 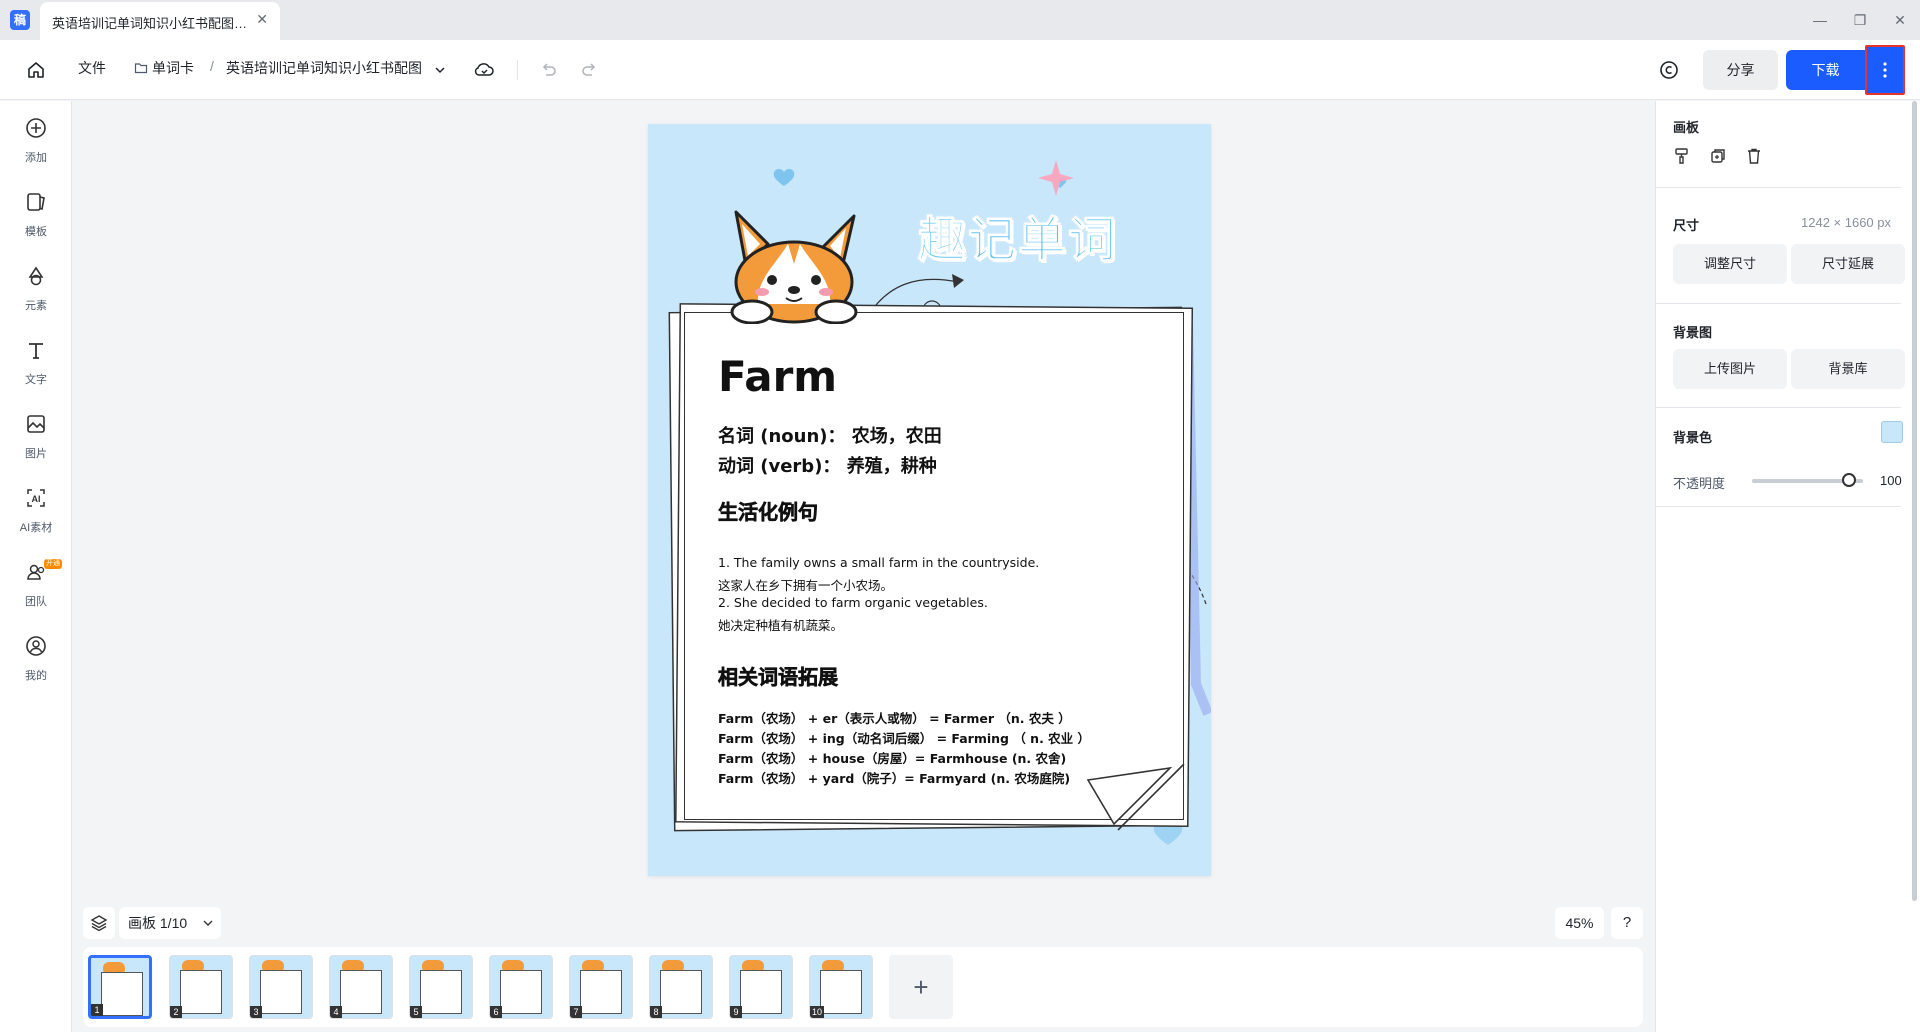 What do you see at coordinates (1846, 222) in the screenshot?
I see `size-value: 1242 × 1660 px` at bounding box center [1846, 222].